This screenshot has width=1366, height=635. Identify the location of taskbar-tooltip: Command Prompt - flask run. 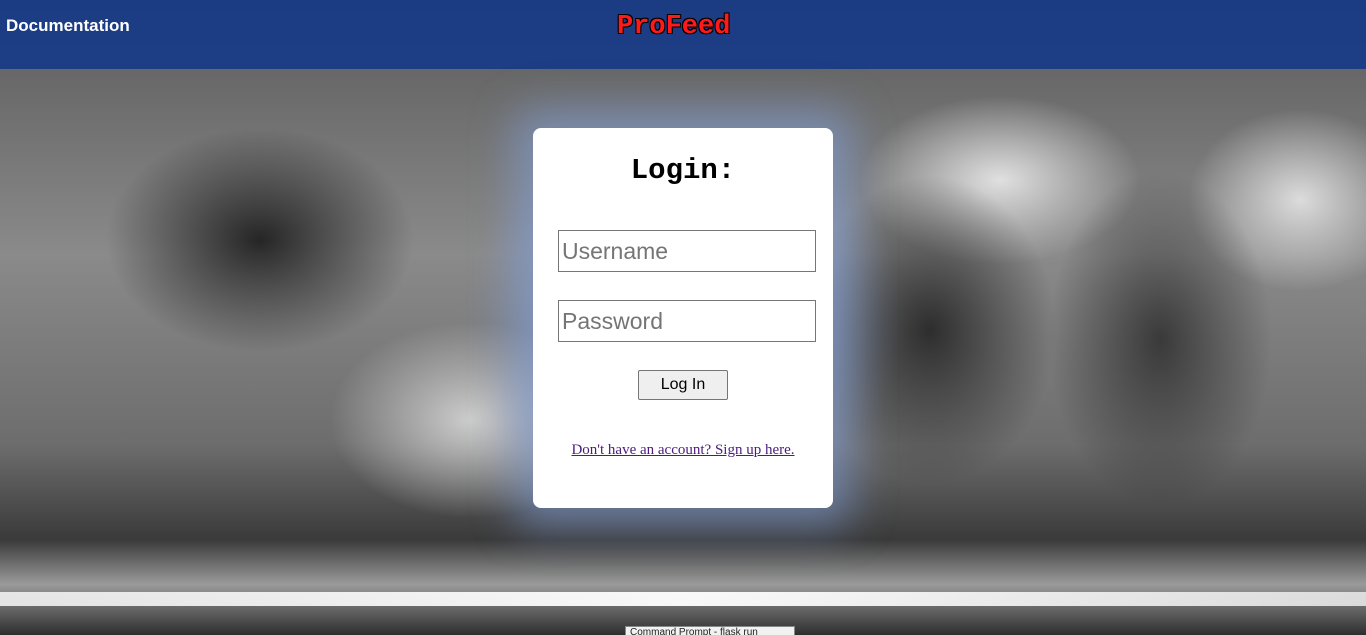
(710, 630).